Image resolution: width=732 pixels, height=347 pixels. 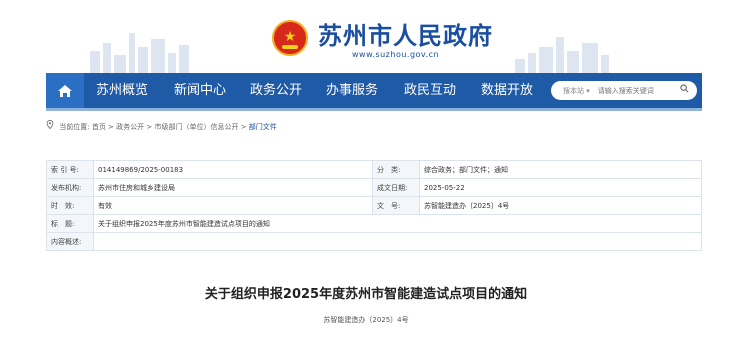 What do you see at coordinates (170, 127) in the screenshot?
I see `breadcrumb-path: 首页 > 政务公开 > 市级部门（单位）信息公开 >` at bounding box center [170, 127].